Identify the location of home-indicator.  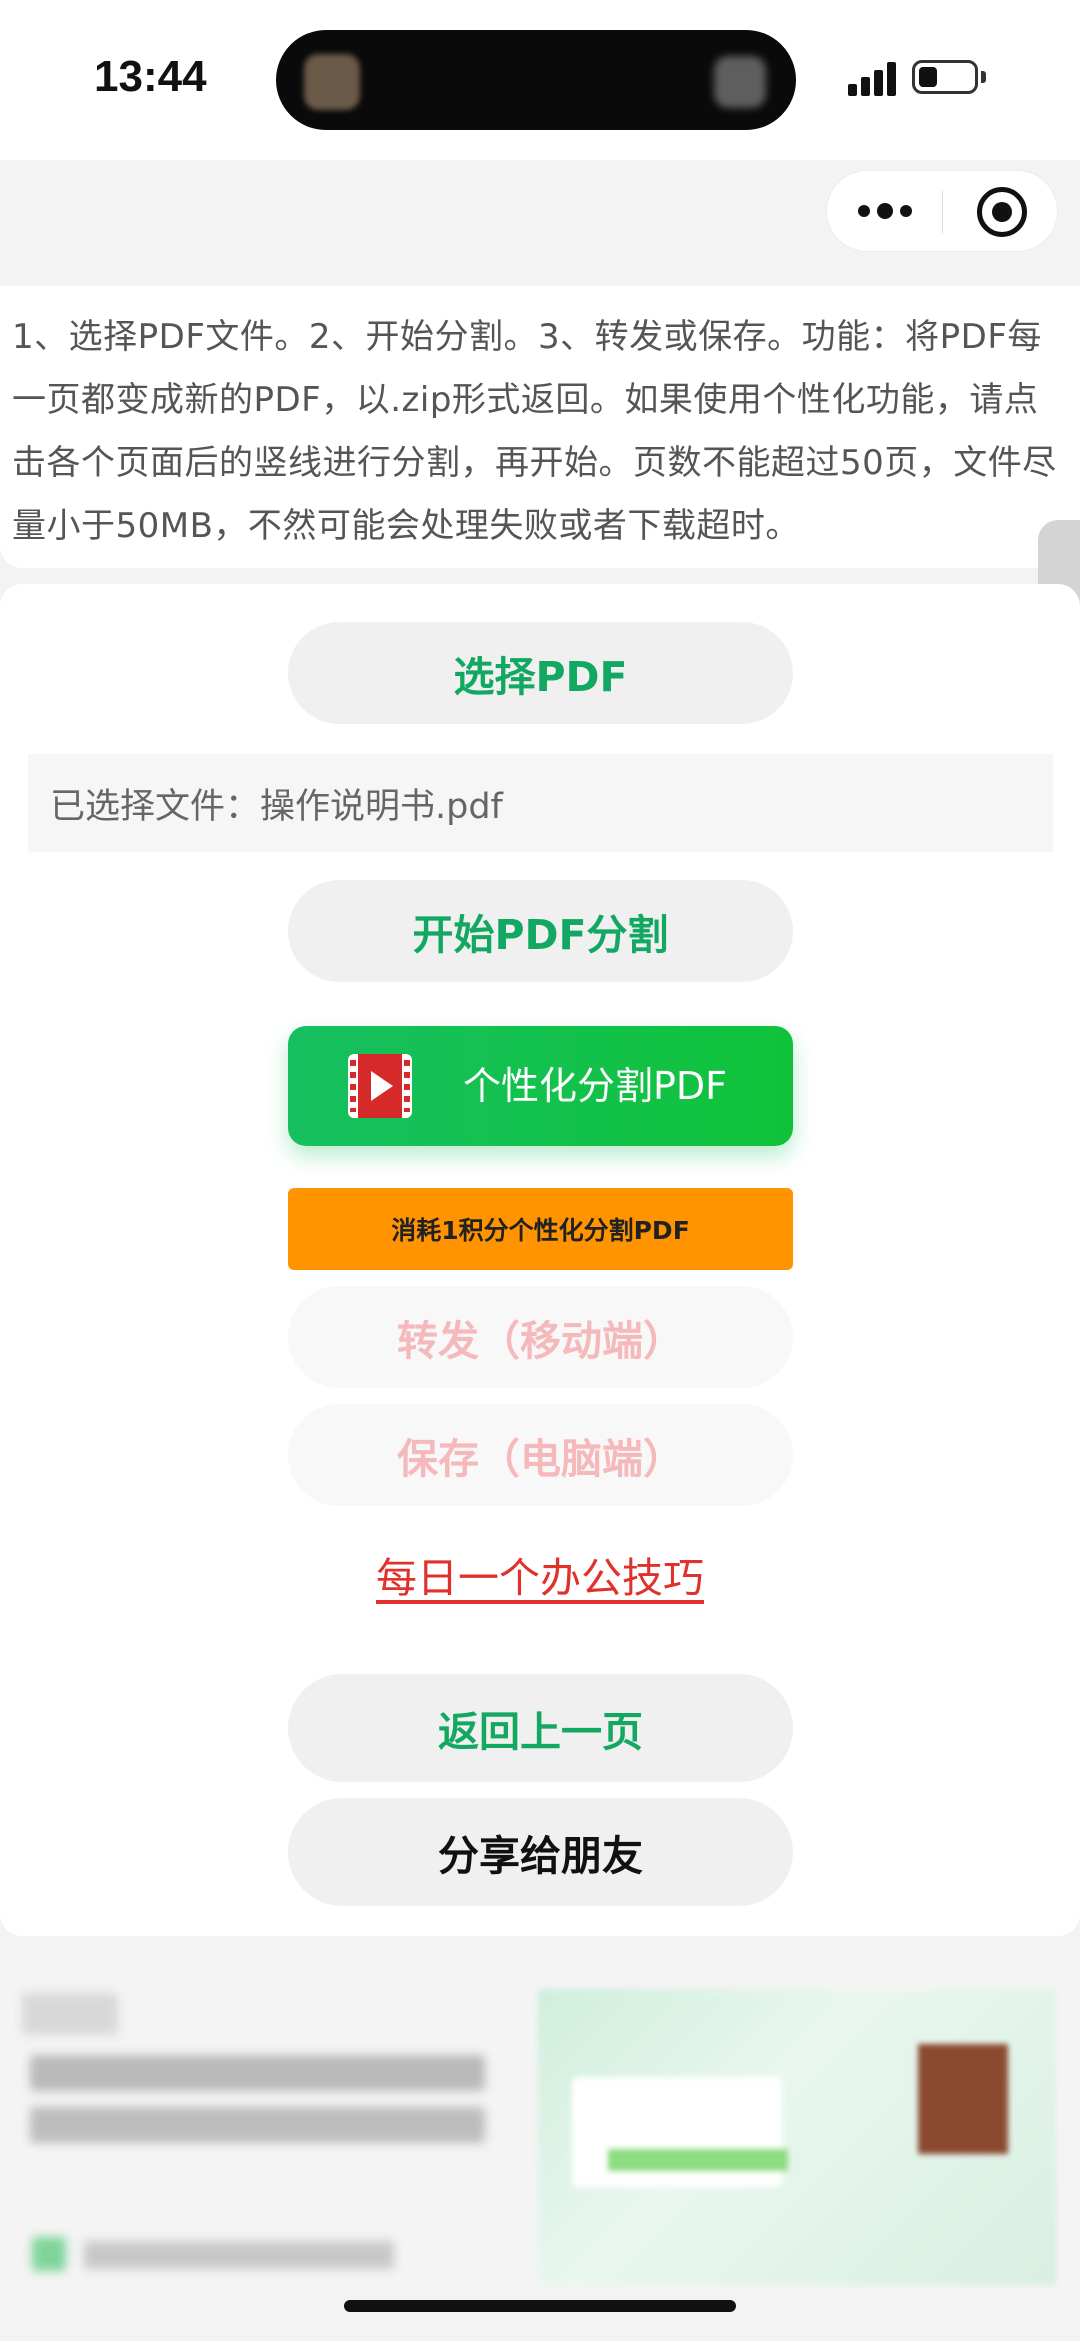
(540, 2306).